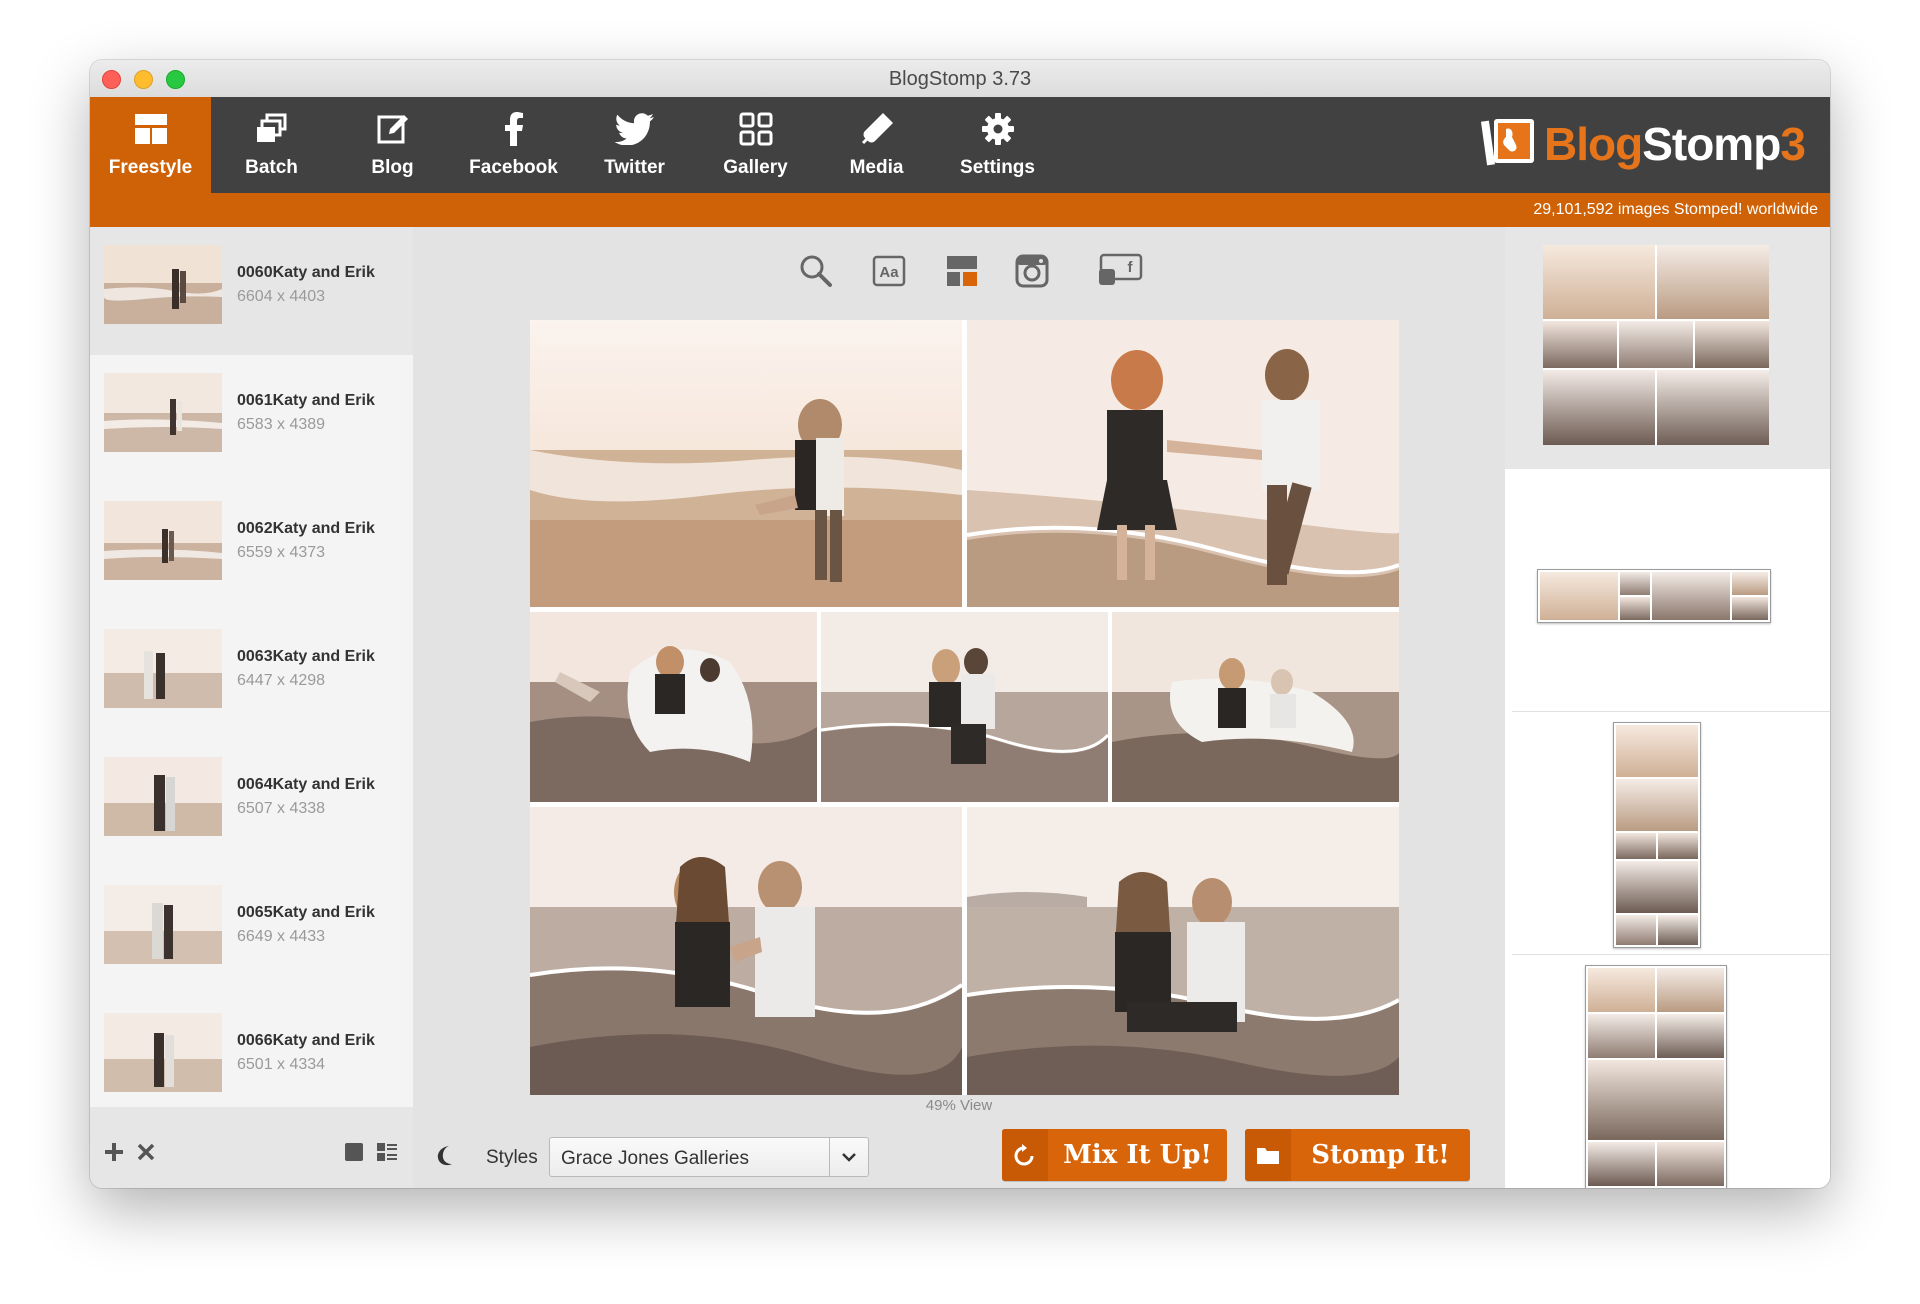 The image size is (1920, 1304). Describe the element at coordinates (816, 271) in the screenshot. I see `search-icon` at that location.